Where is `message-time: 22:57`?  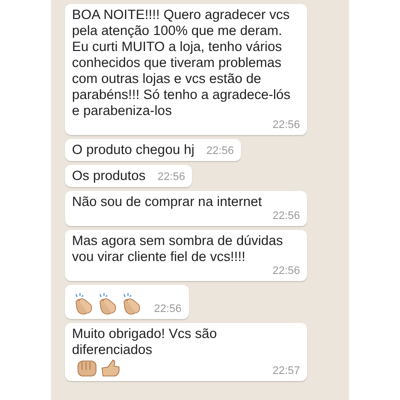 message-time: 22:57 is located at coordinates (285, 371).